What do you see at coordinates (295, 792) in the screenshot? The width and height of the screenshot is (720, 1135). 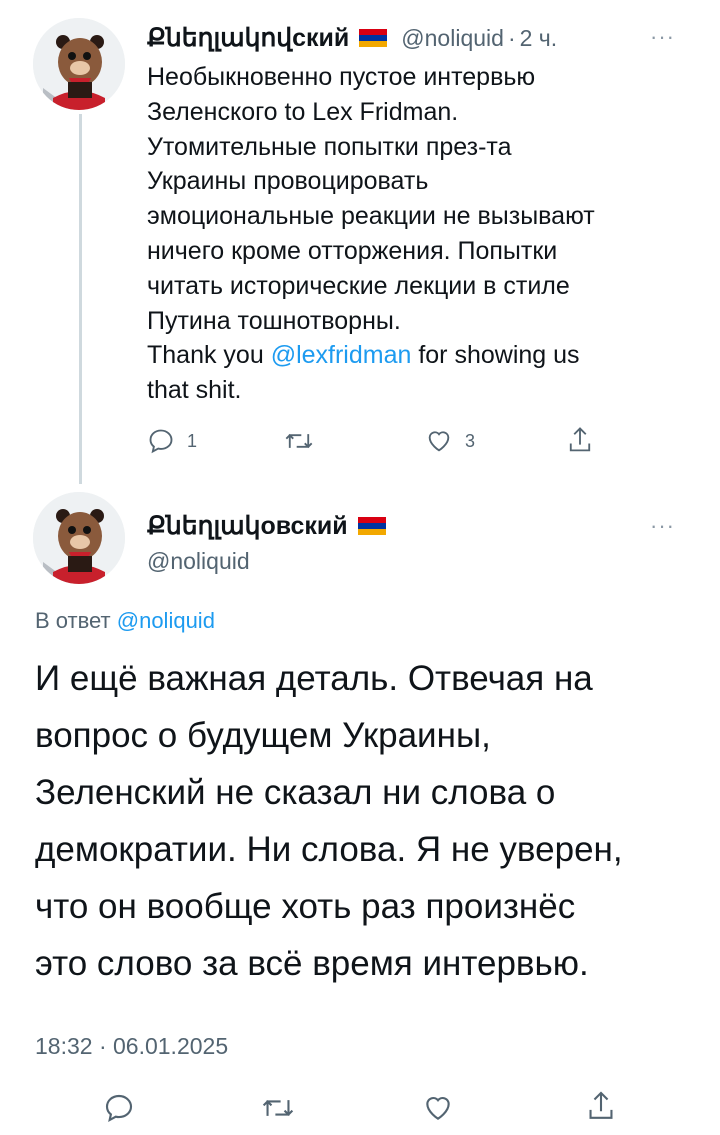 I see `text-line: Зеленский не сказал ни слова о` at bounding box center [295, 792].